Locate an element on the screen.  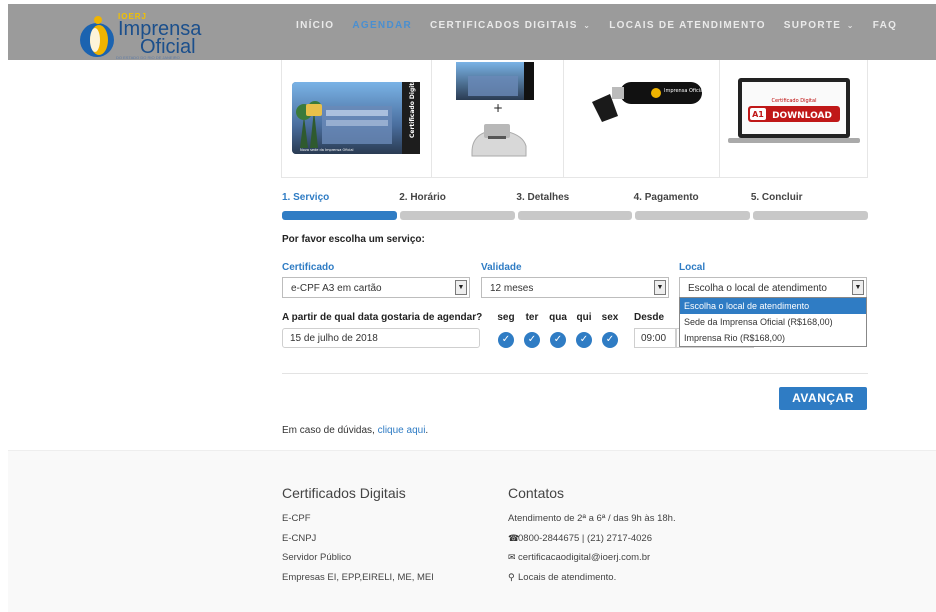
nav-suporte-label: SUPORTE is located at coordinates (812, 25).